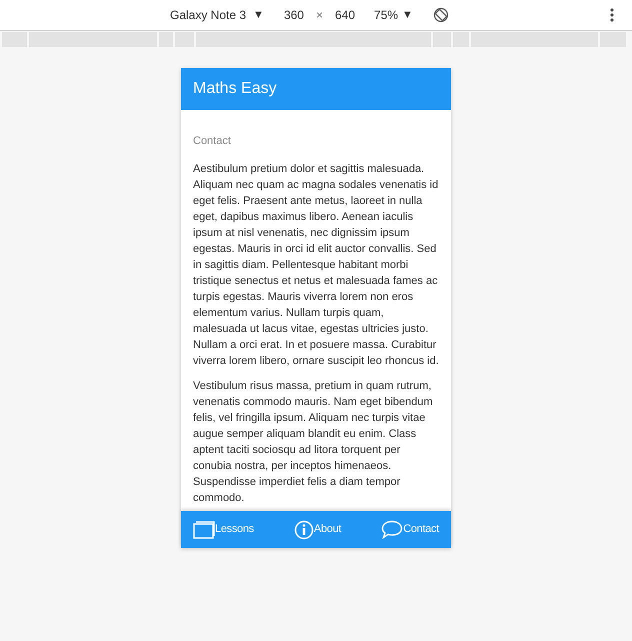  Describe the element at coordinates (612, 15) in the screenshot. I see `more-icon` at that location.